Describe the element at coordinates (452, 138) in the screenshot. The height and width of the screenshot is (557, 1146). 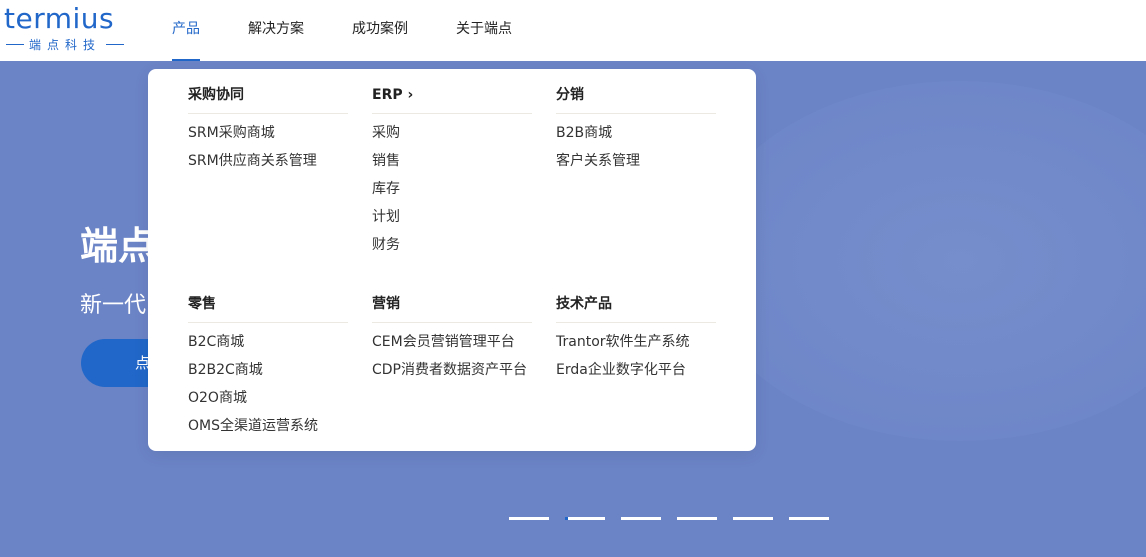
I see `menu-item-purchase: 采购` at that location.